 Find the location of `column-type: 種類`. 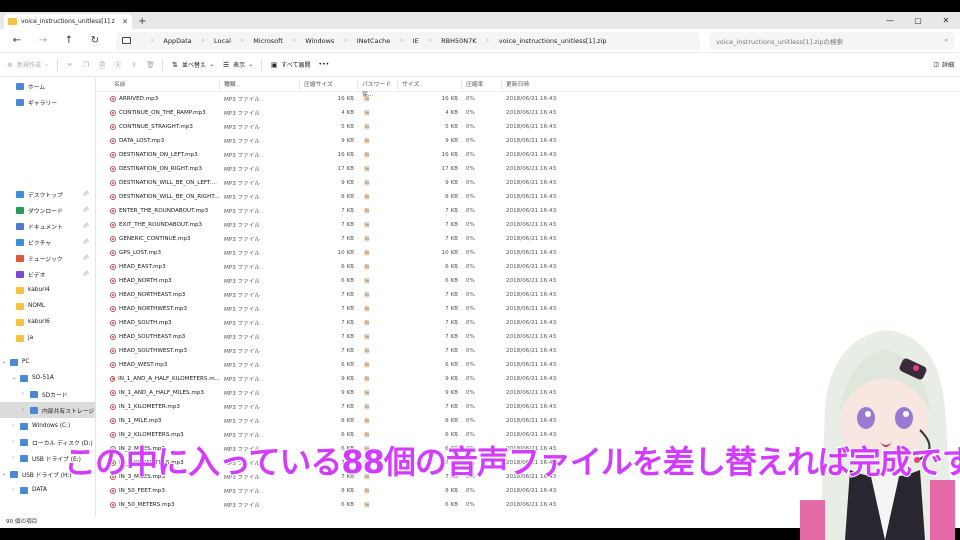

column-type: 種類 is located at coordinates (260, 84).